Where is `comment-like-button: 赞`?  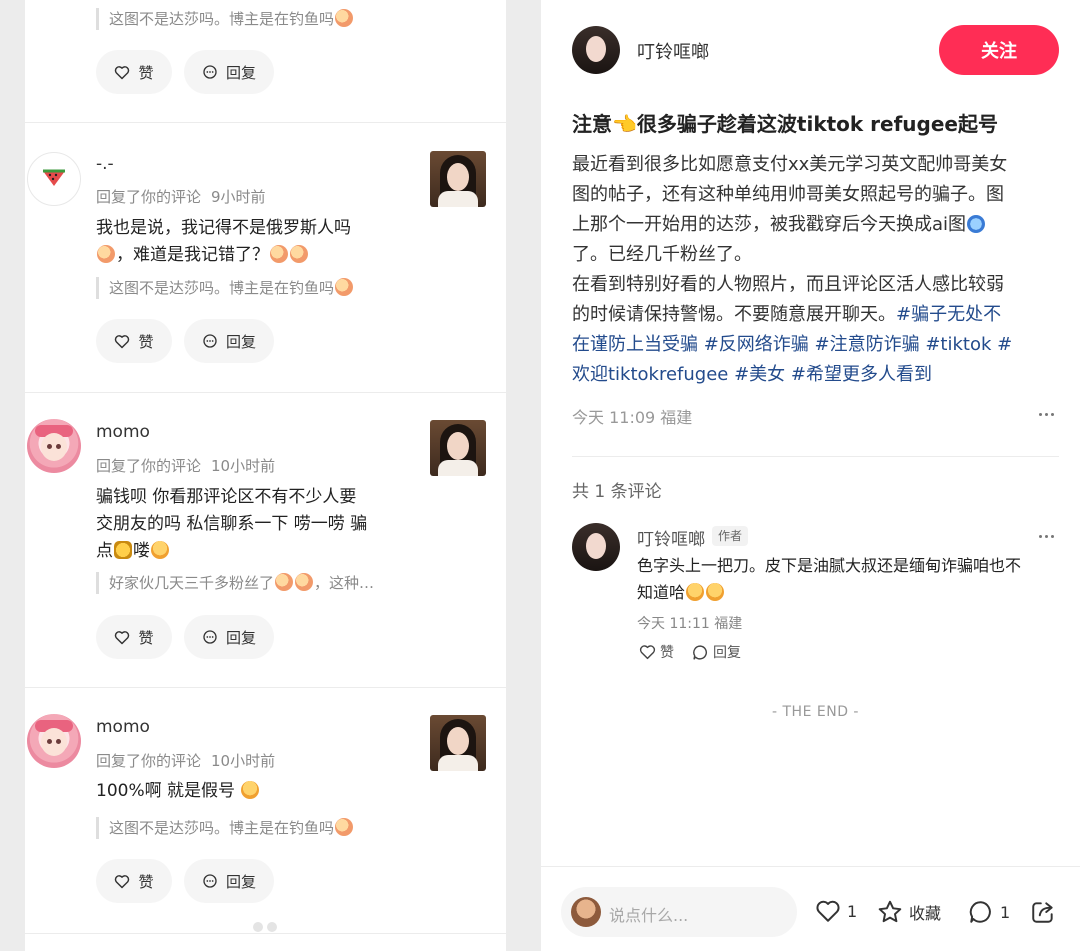
comment-like-button: 赞 is located at coordinates (656, 652).